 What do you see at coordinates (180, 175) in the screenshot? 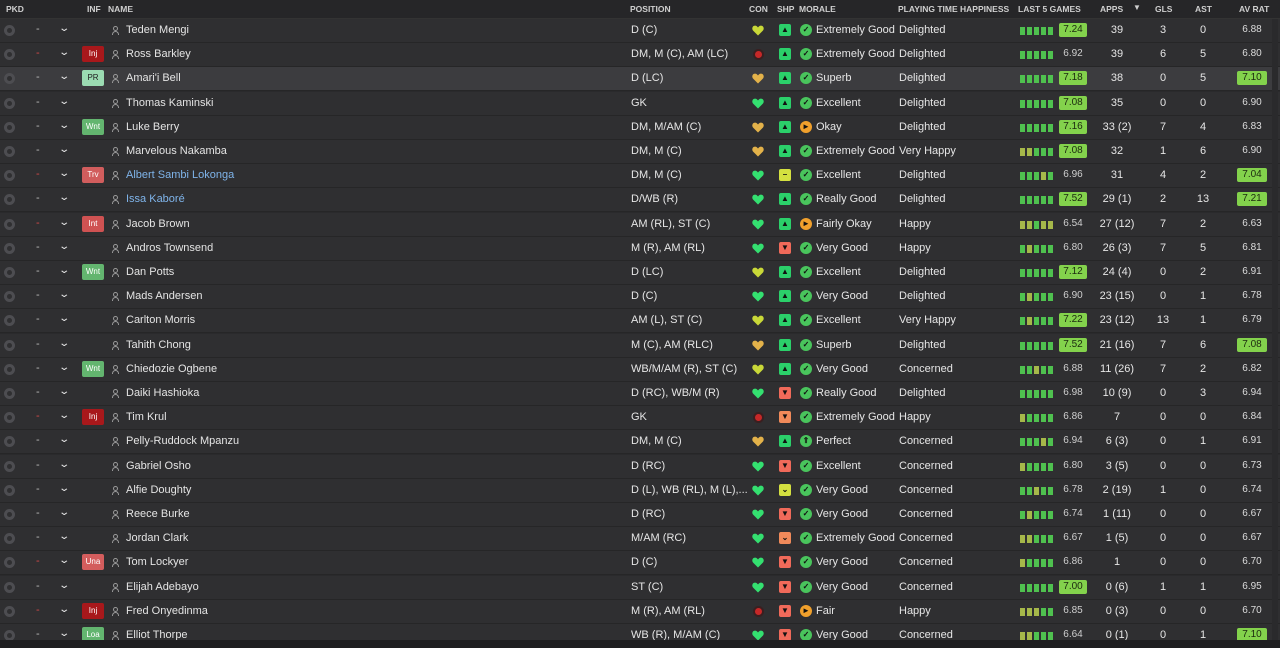
I see `player-name: Albert Sambi Lokonga` at bounding box center [180, 175].